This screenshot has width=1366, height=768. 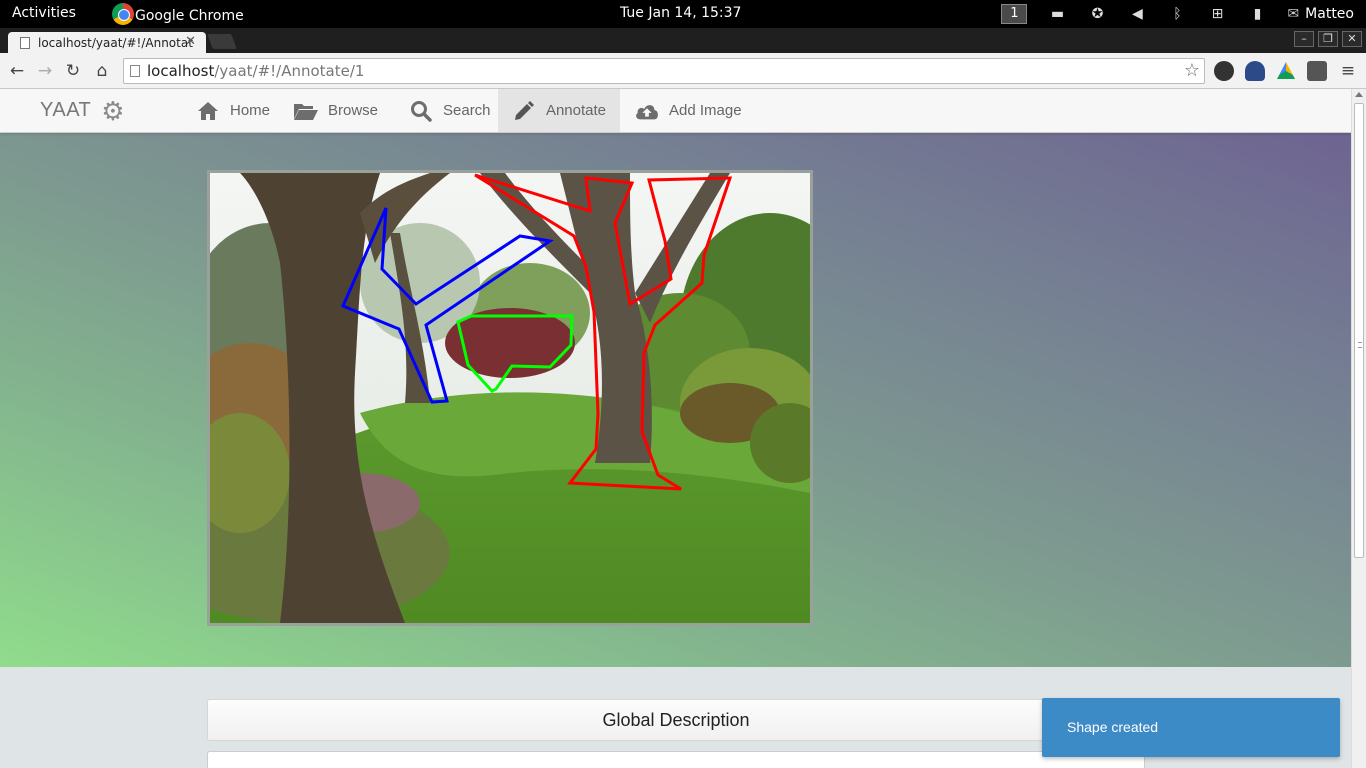 I want to click on menu-icon: ≡, so click(x=1348, y=71).